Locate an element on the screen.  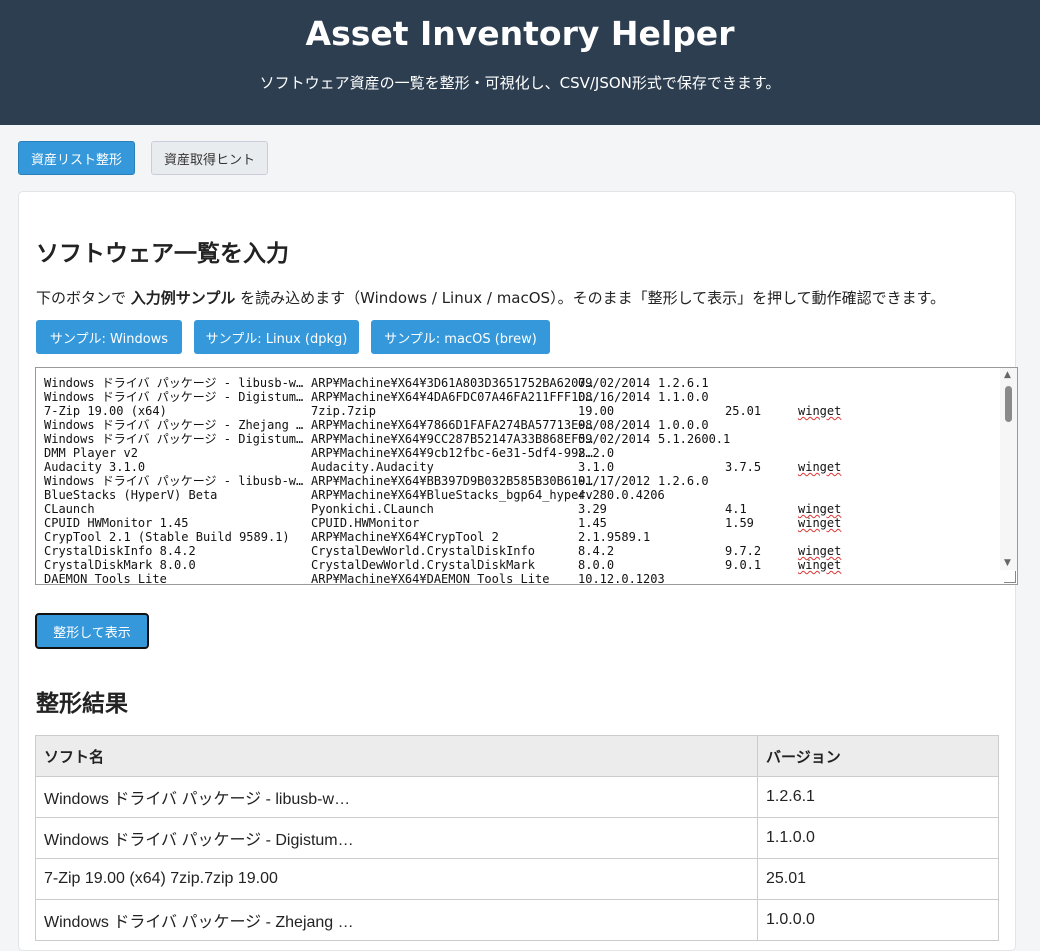
textarea-cell: 1.1.0.0 is located at coordinates (683, 397).